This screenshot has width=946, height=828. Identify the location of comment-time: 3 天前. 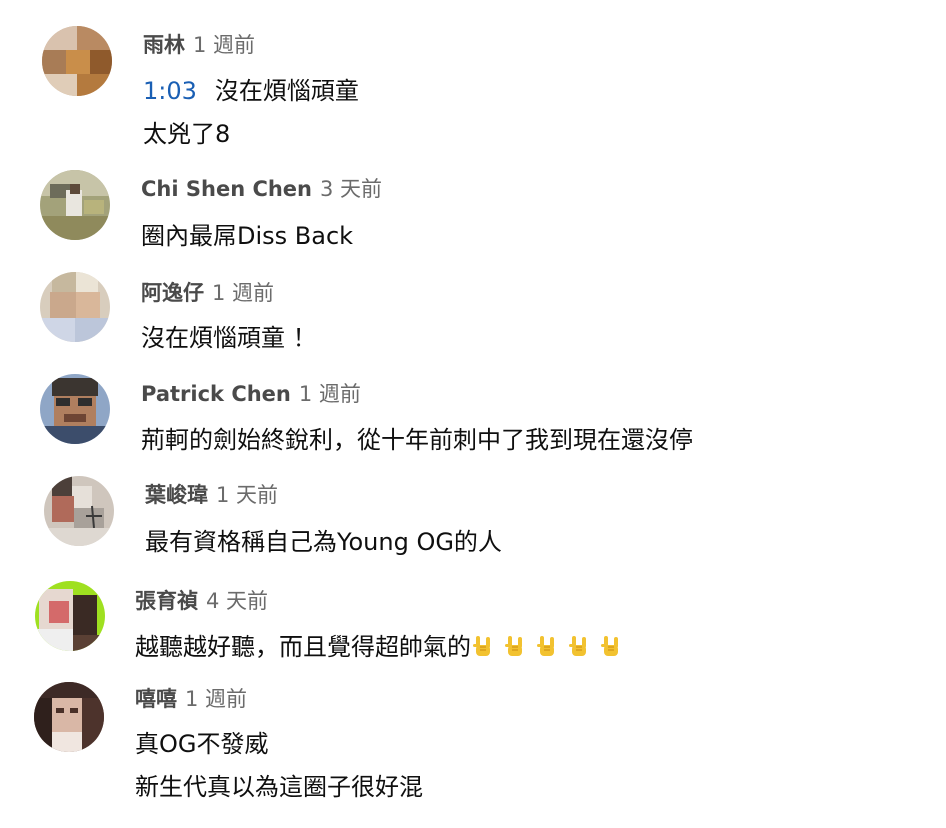
(351, 189).